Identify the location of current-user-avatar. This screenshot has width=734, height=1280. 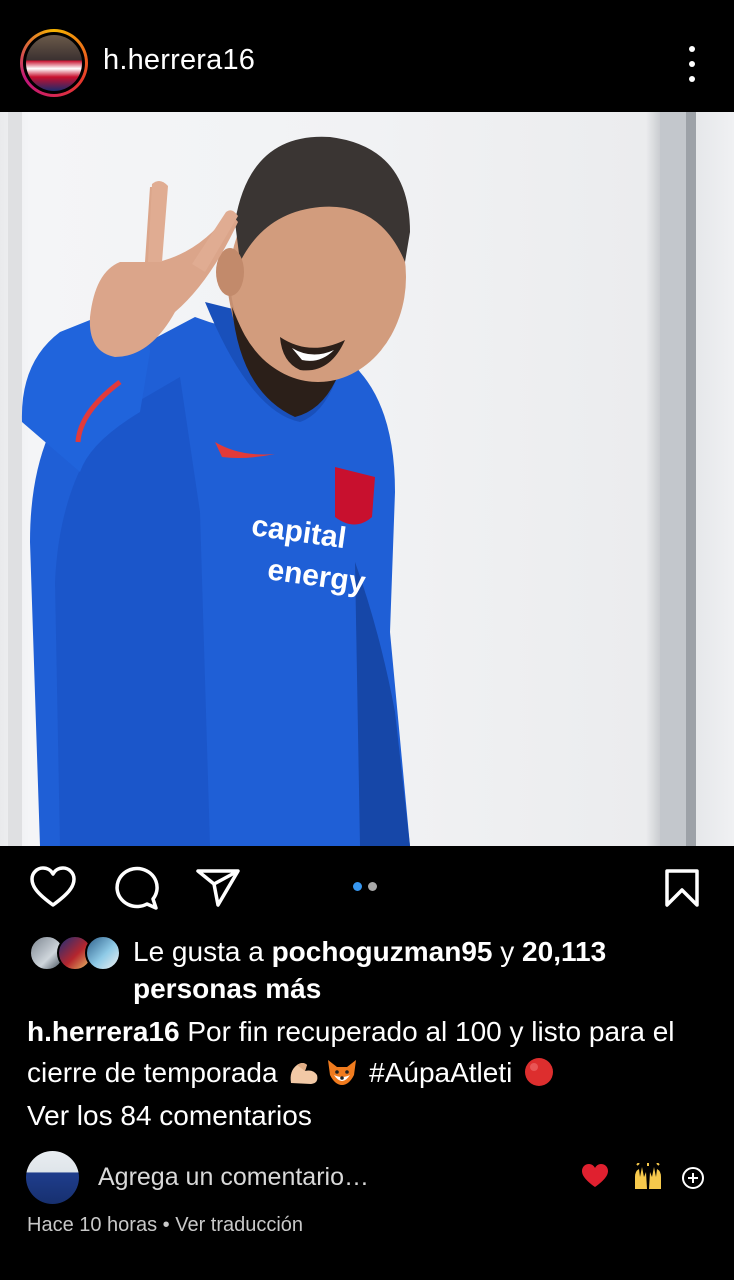
(52, 1177).